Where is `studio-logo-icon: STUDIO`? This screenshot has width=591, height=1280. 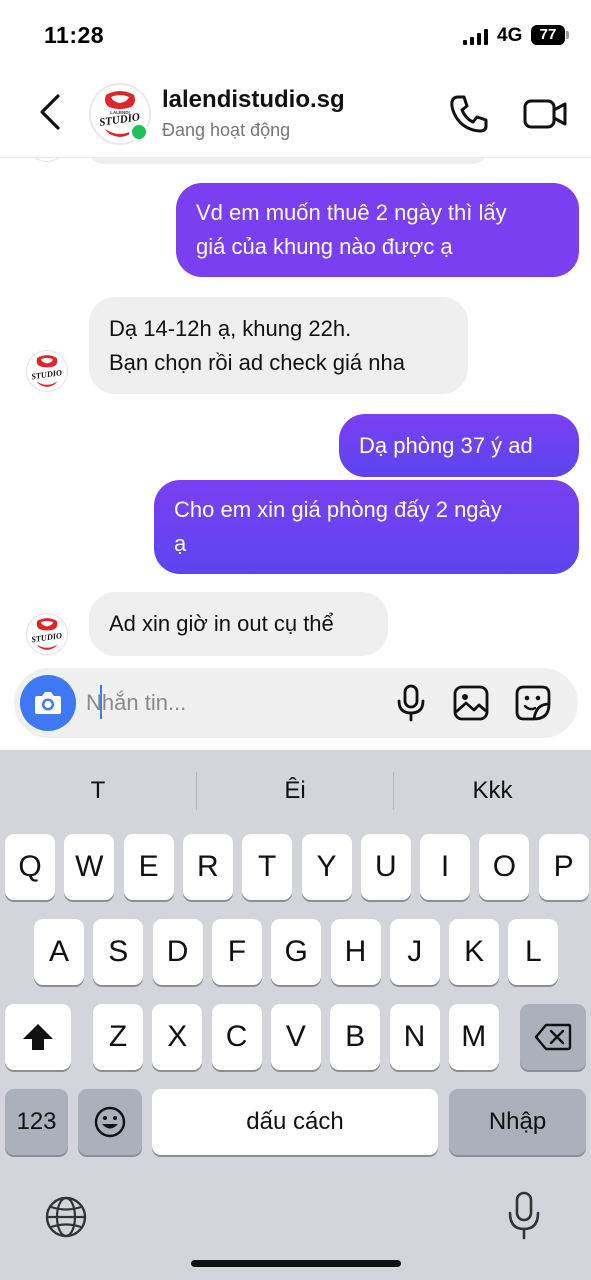 studio-logo-icon: STUDIO is located at coordinates (47, 371).